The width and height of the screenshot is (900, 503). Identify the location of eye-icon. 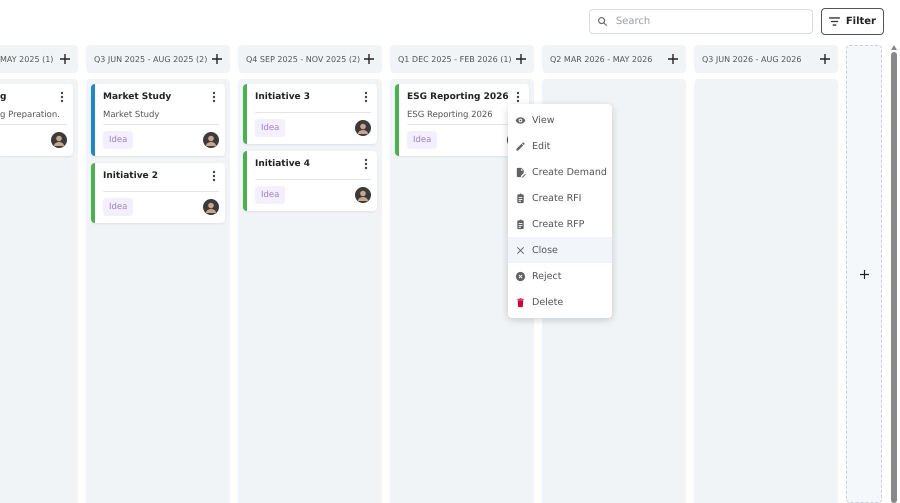
(520, 120).